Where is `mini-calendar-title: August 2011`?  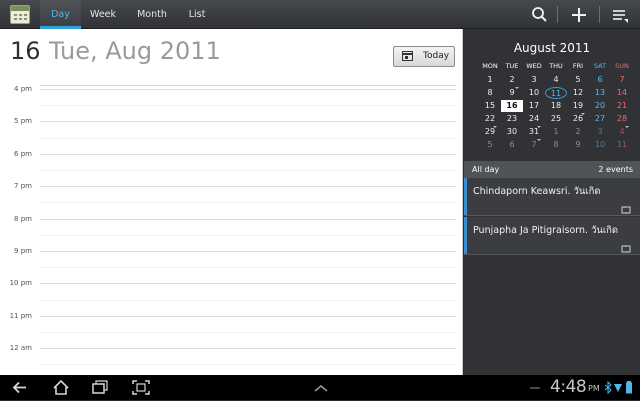 mini-calendar-title: August 2011 is located at coordinates (552, 48).